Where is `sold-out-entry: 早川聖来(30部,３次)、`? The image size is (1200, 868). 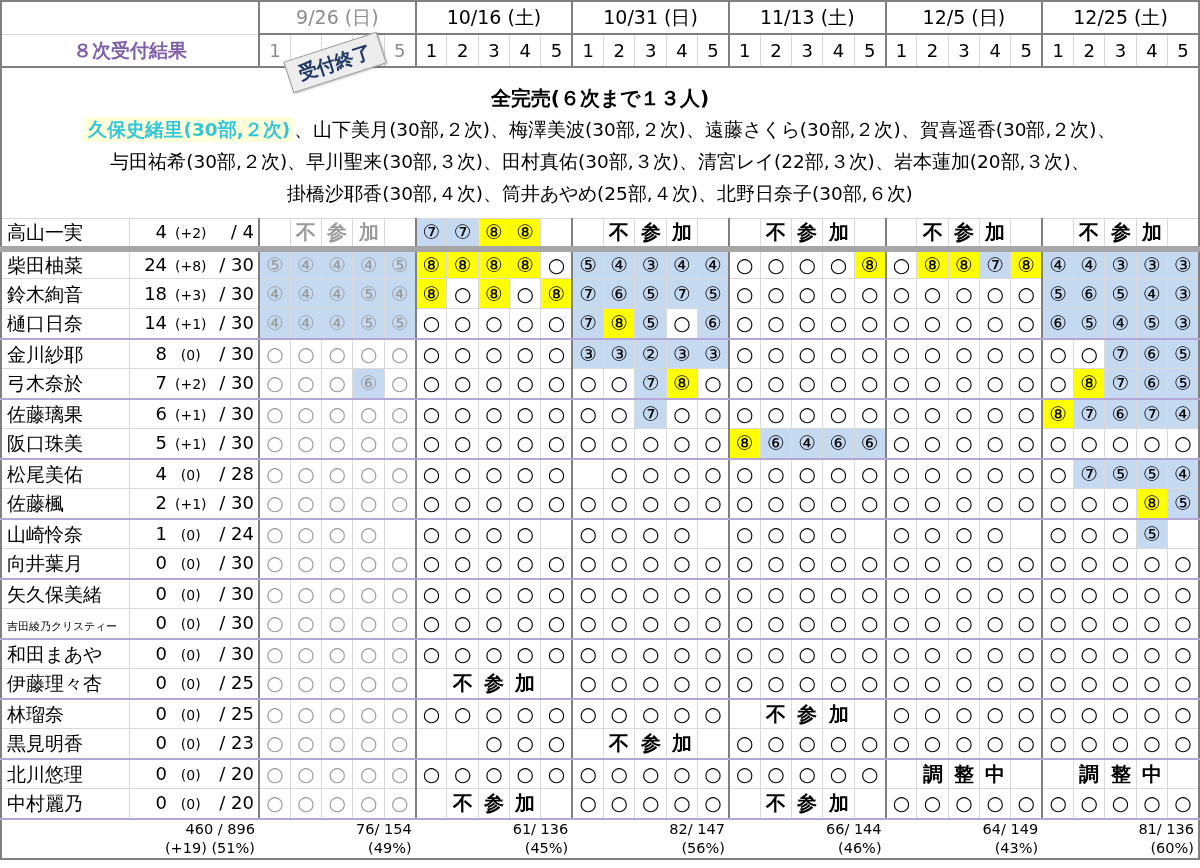
sold-out-entry: 早川聖来(30部,３次)、 is located at coordinates (404, 161).